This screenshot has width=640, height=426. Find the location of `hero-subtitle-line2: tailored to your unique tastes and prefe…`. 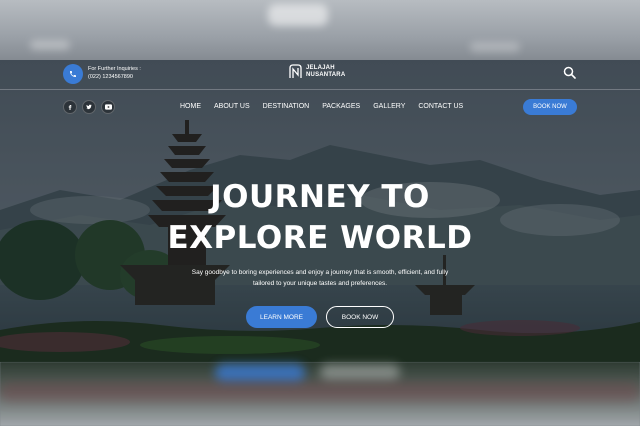

hero-subtitle-line2: tailored to your unique tastes and prefe… is located at coordinates (320, 283).